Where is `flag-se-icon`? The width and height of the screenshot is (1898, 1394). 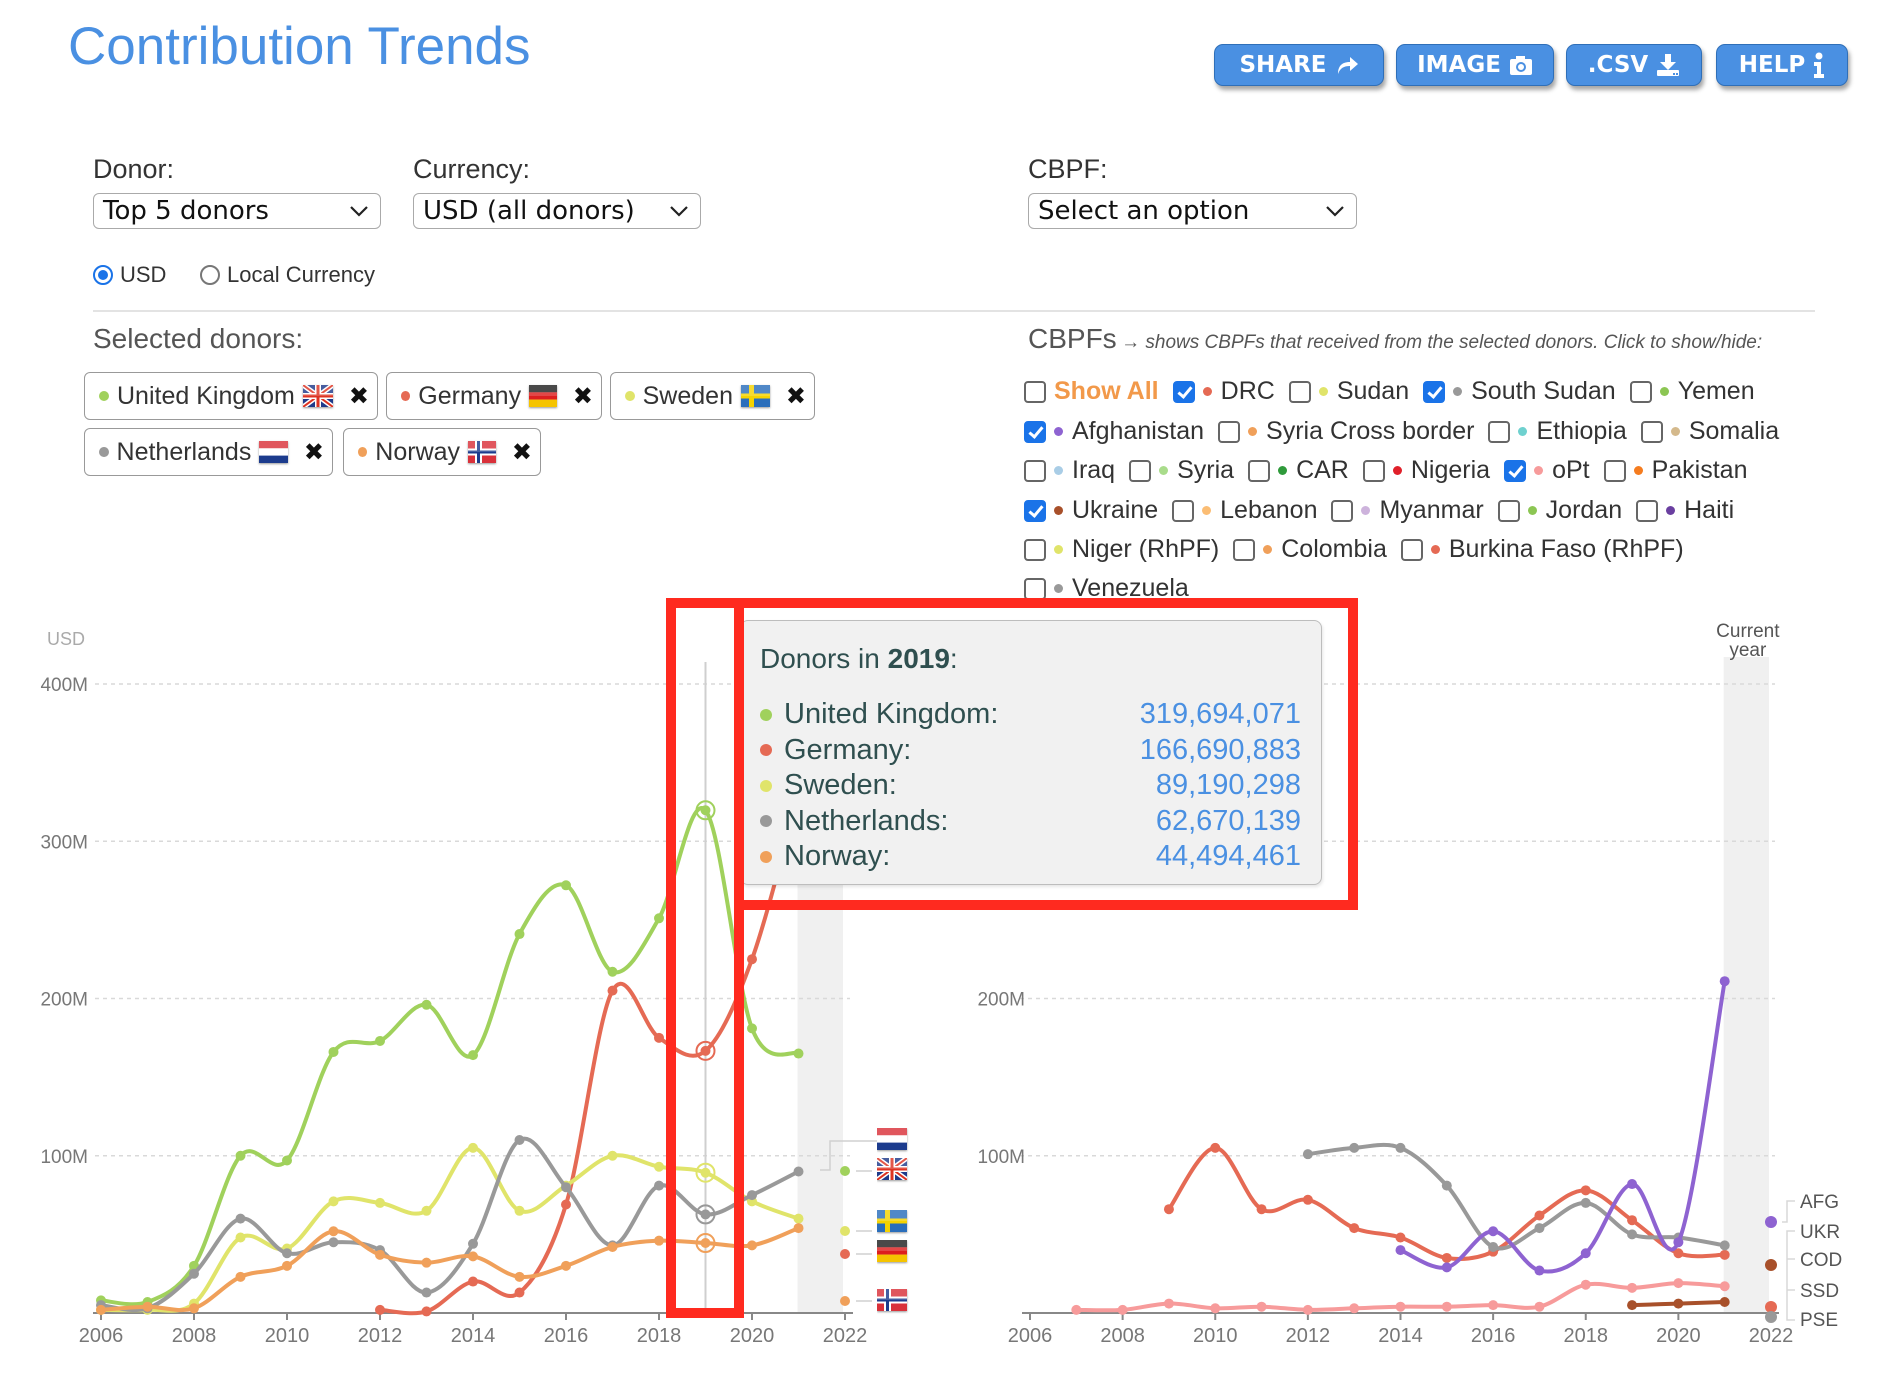 flag-se-icon is located at coordinates (892, 1221).